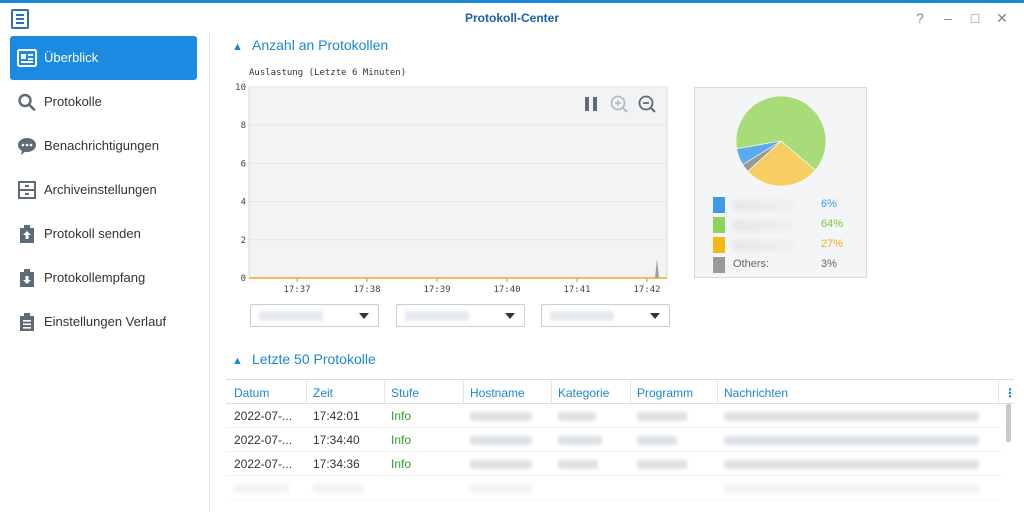 The width and height of the screenshot is (1024, 512). What do you see at coordinates (27, 102) in the screenshot?
I see `search-icon` at bounding box center [27, 102].